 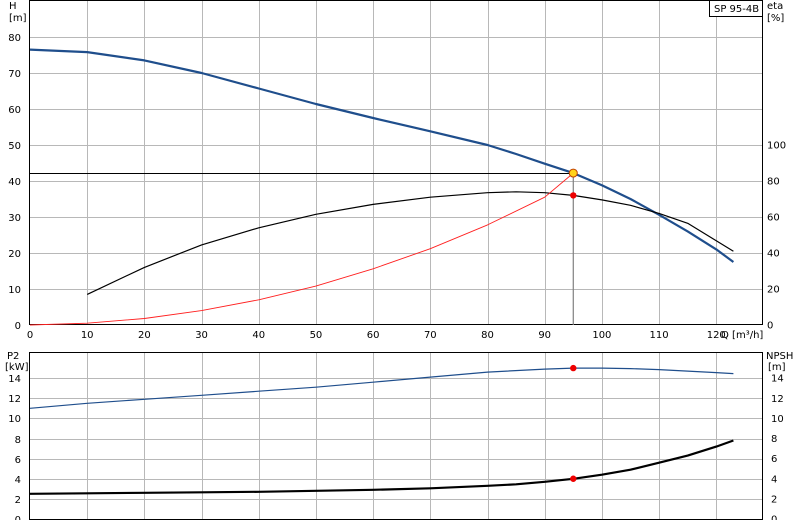 I want to click on duty-point-marker, so click(x=573, y=173).